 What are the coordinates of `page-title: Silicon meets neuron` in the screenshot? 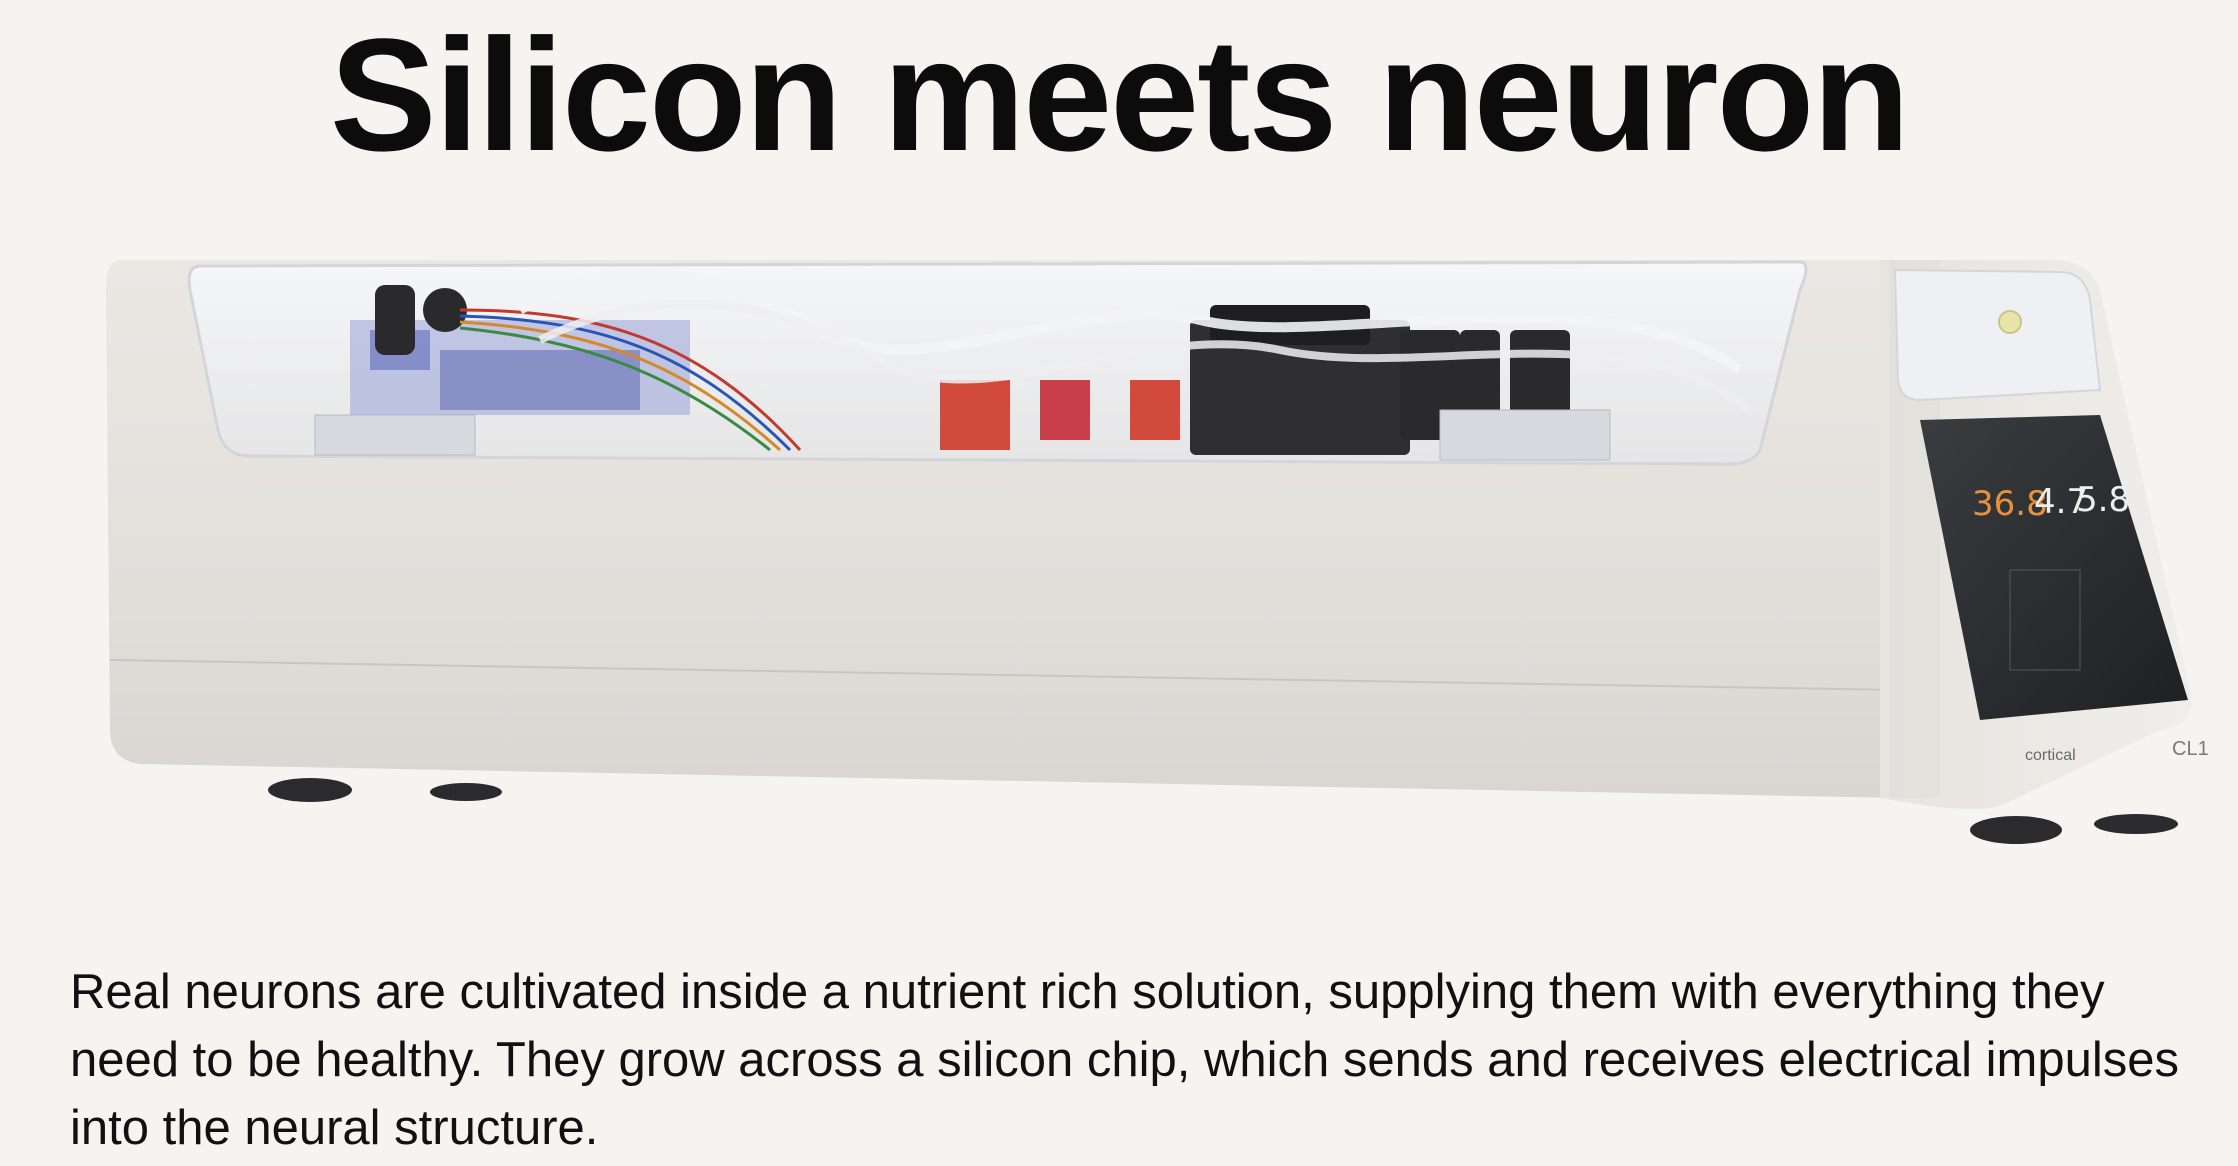 It's located at (1119, 94).